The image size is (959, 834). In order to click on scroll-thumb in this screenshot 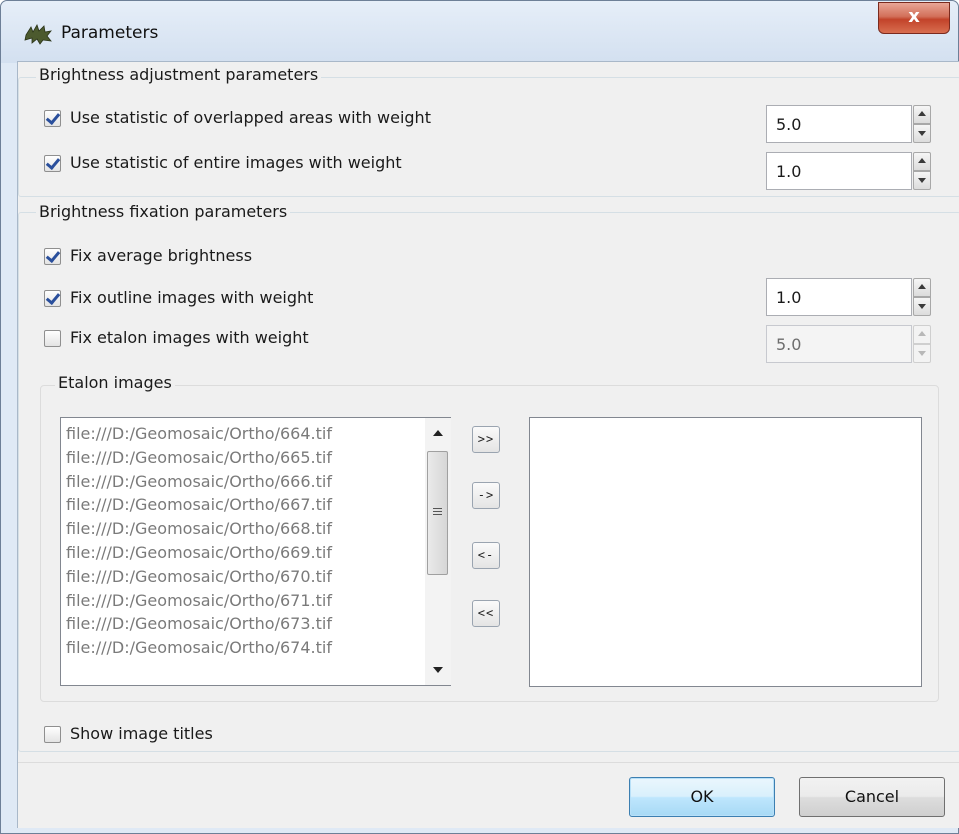, I will do `click(437, 513)`.